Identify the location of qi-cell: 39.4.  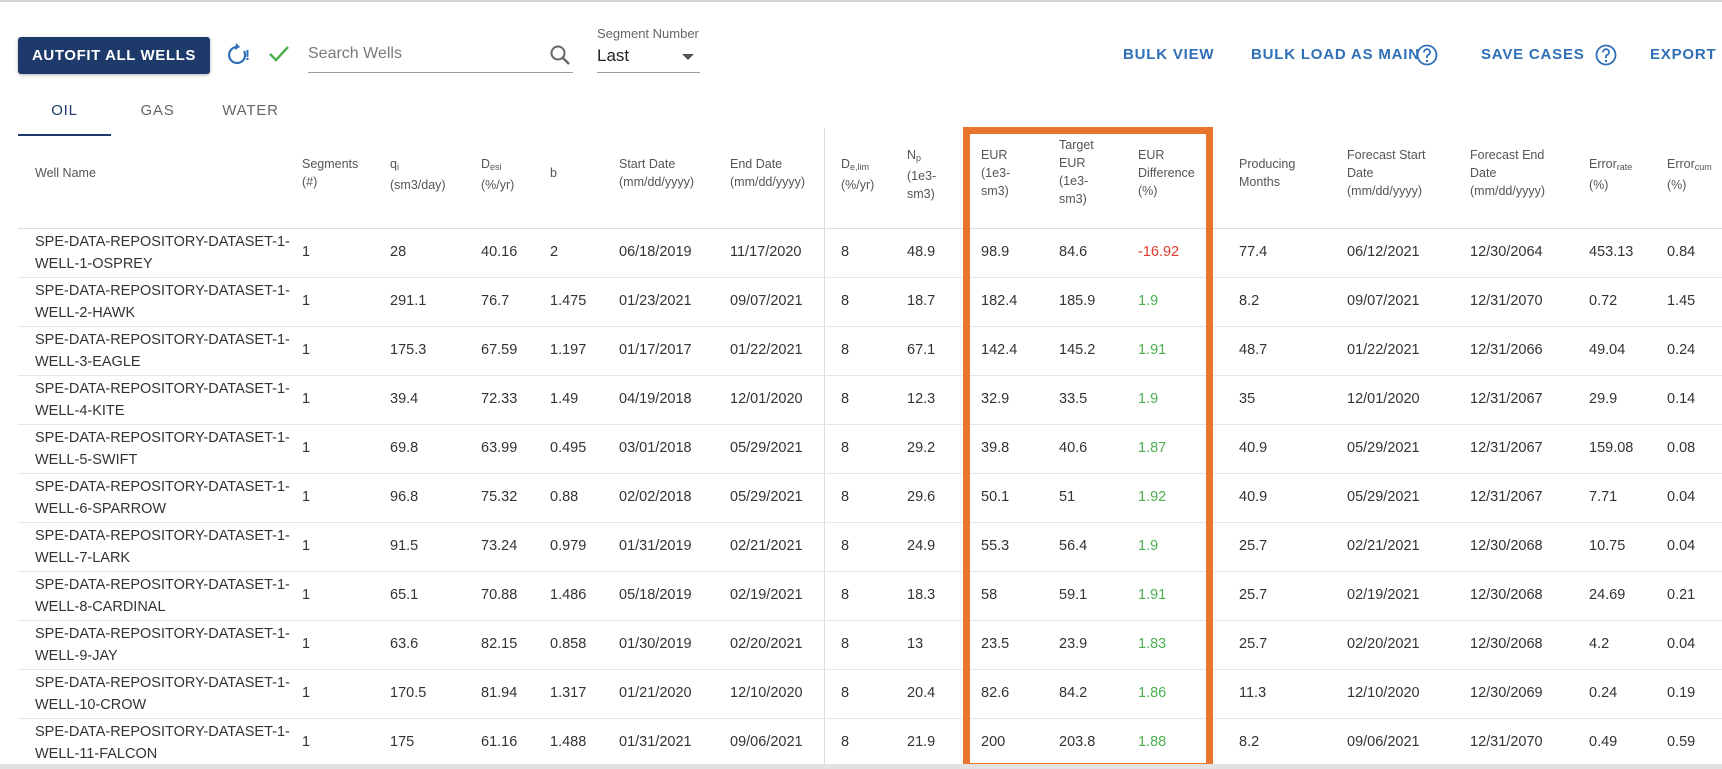
(404, 399).